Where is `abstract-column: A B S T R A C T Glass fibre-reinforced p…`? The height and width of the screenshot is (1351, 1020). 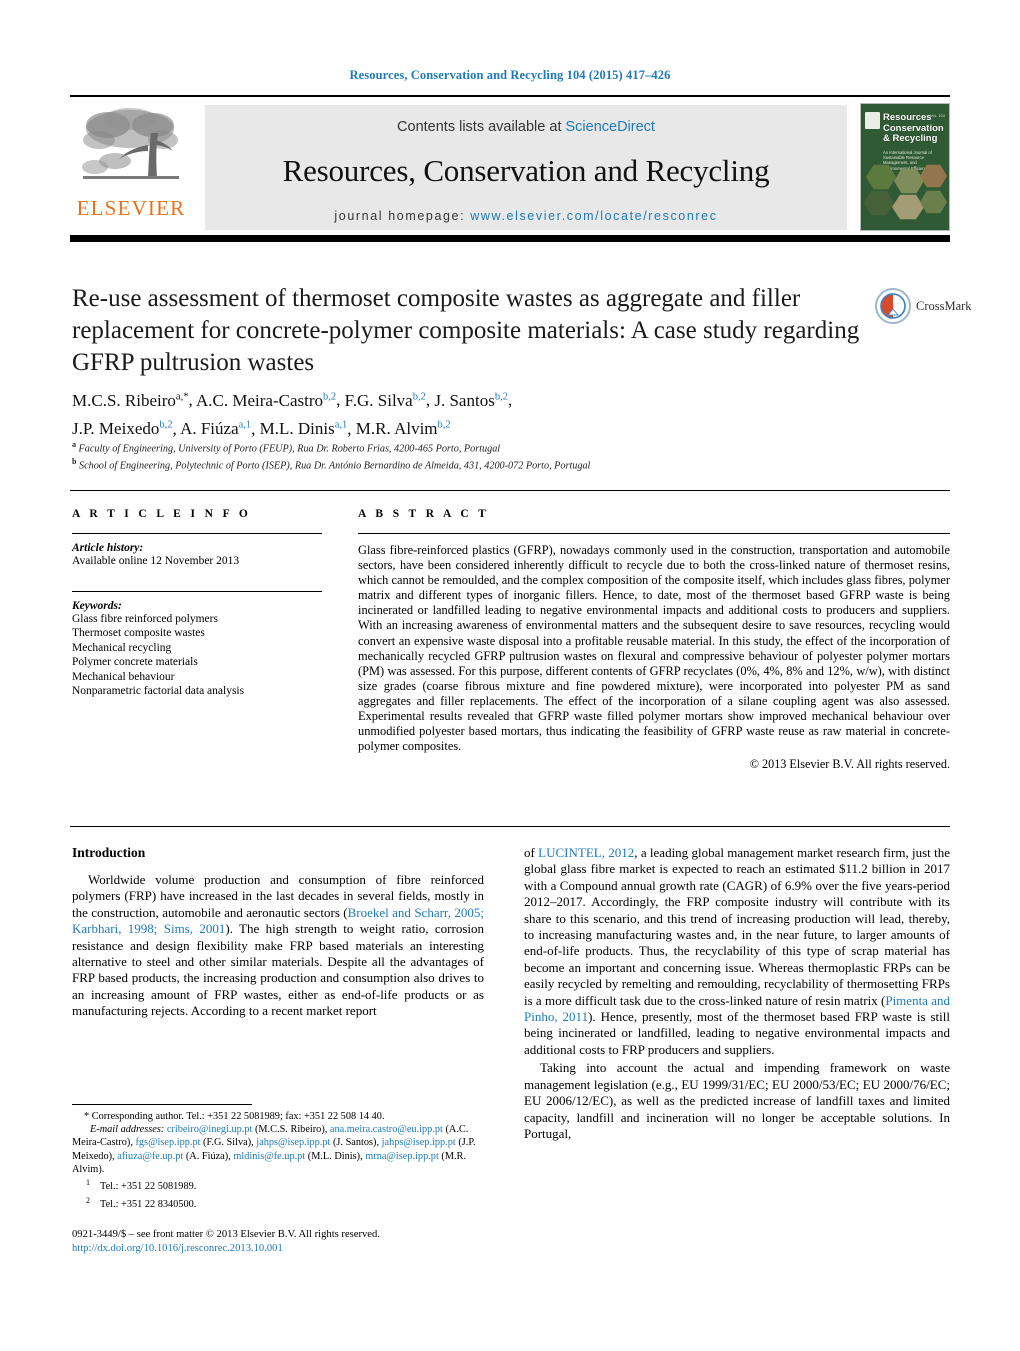 abstract-column: A B S T R A C T Glass fibre-reinforced p… is located at coordinates (654, 640).